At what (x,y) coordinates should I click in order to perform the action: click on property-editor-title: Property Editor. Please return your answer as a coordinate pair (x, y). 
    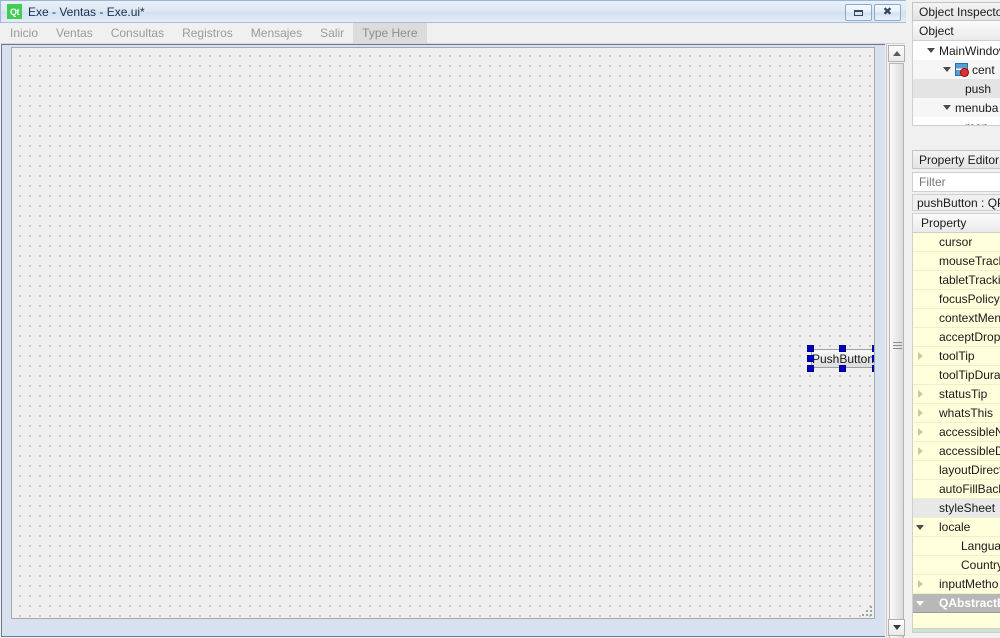
    Looking at the image, I should click on (956, 159).